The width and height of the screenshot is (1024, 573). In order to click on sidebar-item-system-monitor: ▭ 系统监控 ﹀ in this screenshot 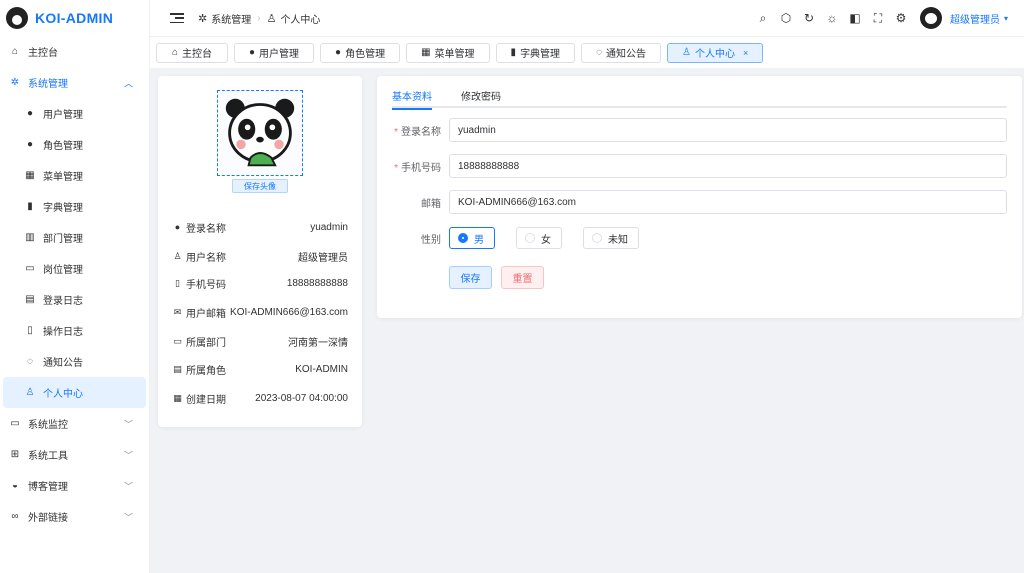, I will do `click(74, 423)`.